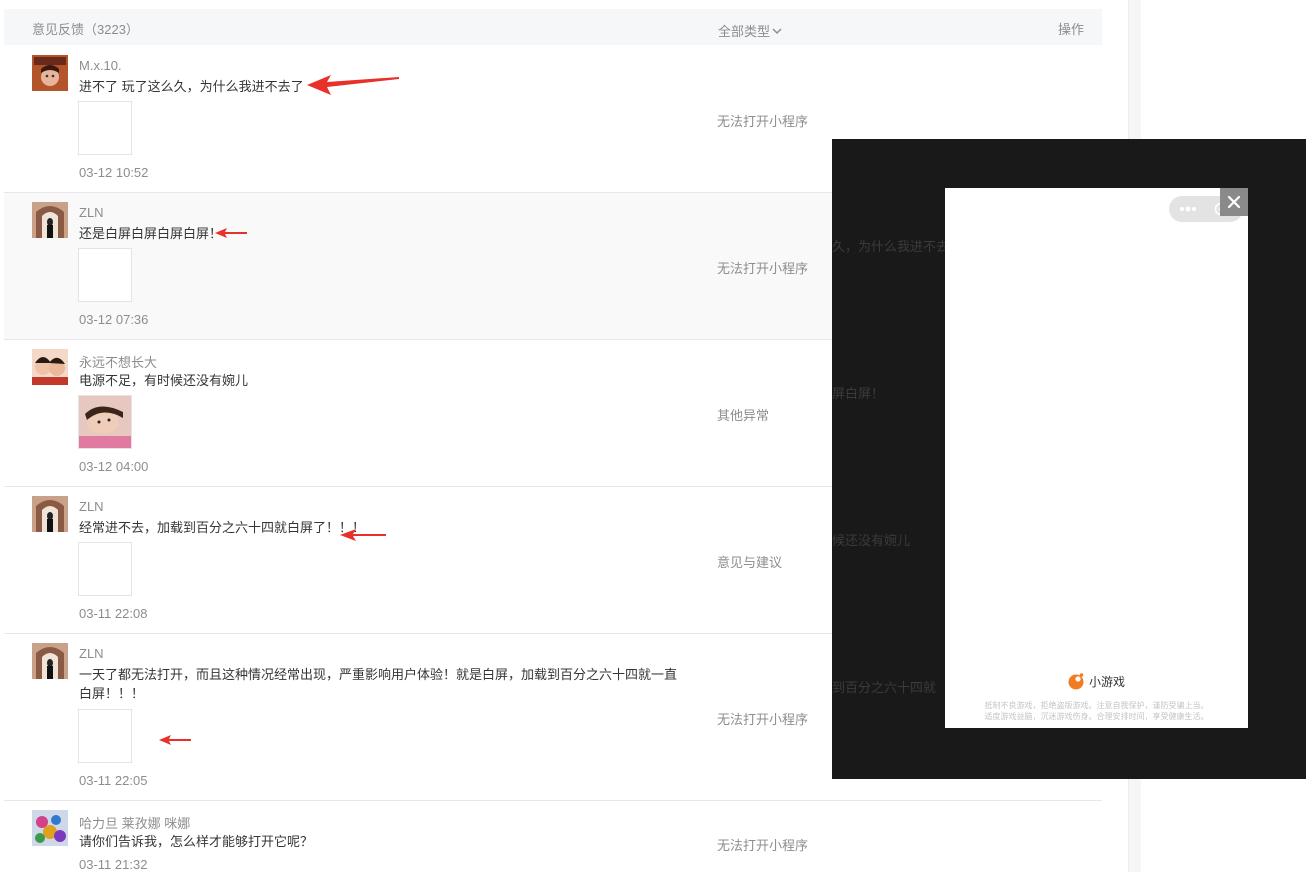 This screenshot has height=872, width=1306. I want to click on user-name: 哈力旦 莱孜娜 咪娜, so click(135, 823).